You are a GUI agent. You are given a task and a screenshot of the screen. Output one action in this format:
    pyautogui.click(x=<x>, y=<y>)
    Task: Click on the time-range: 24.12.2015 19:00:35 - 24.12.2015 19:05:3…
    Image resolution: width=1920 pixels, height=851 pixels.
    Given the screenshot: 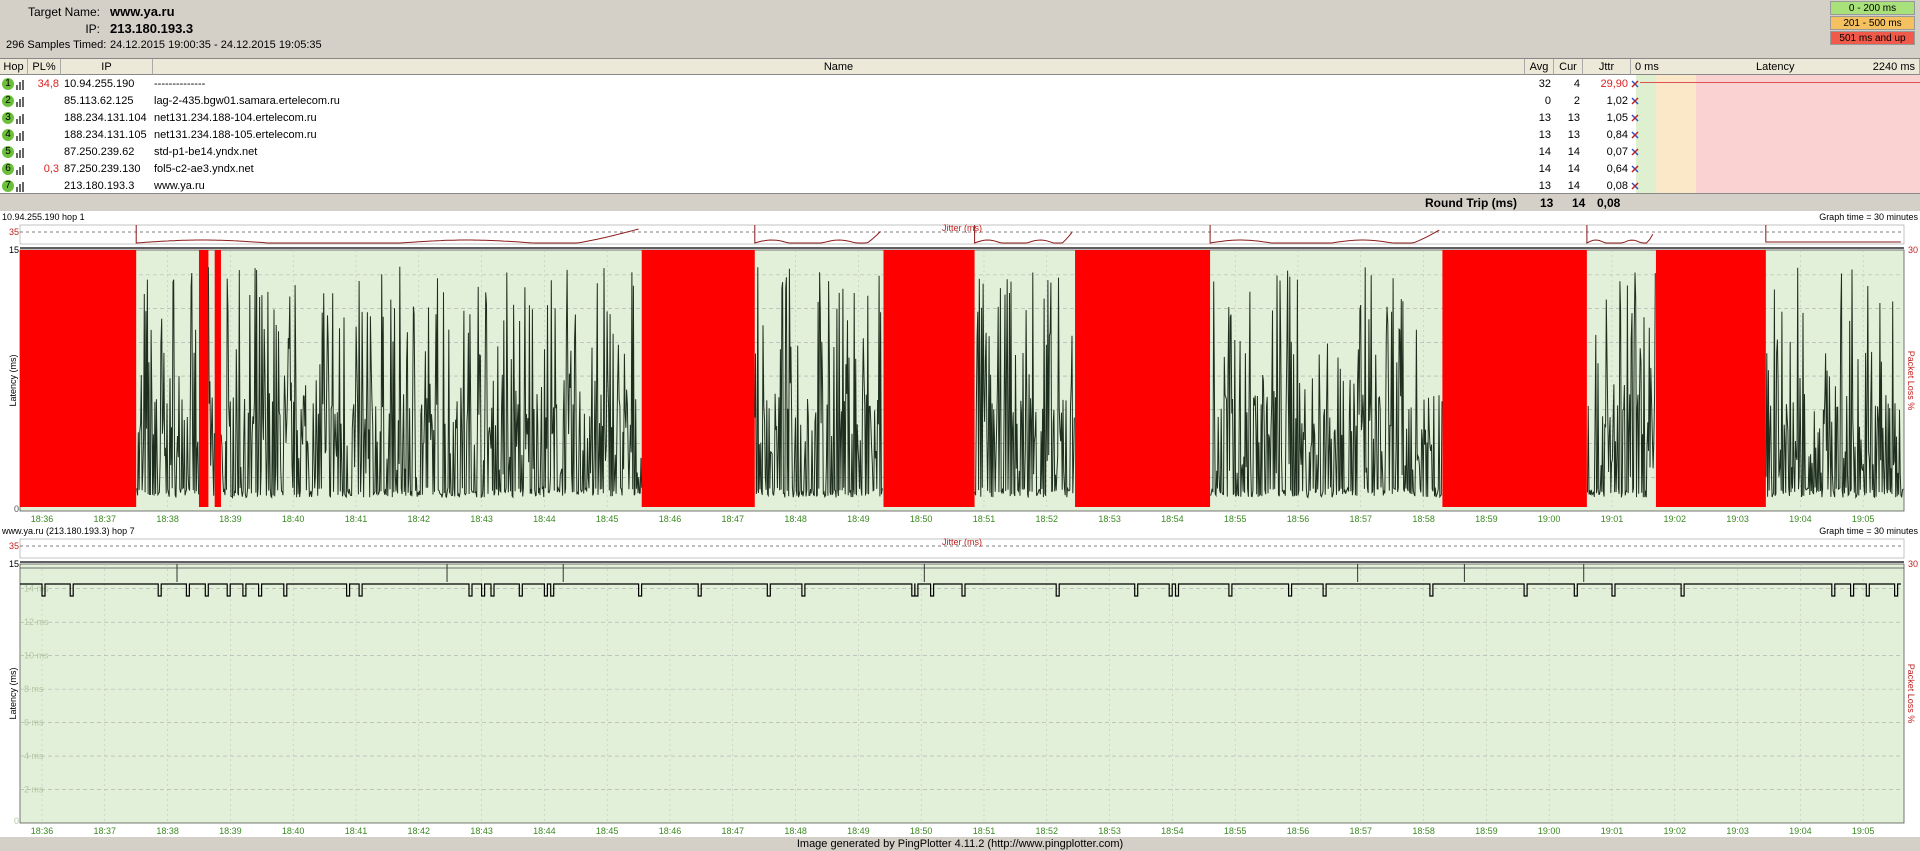 What is the action you would take?
    pyautogui.click(x=216, y=45)
    